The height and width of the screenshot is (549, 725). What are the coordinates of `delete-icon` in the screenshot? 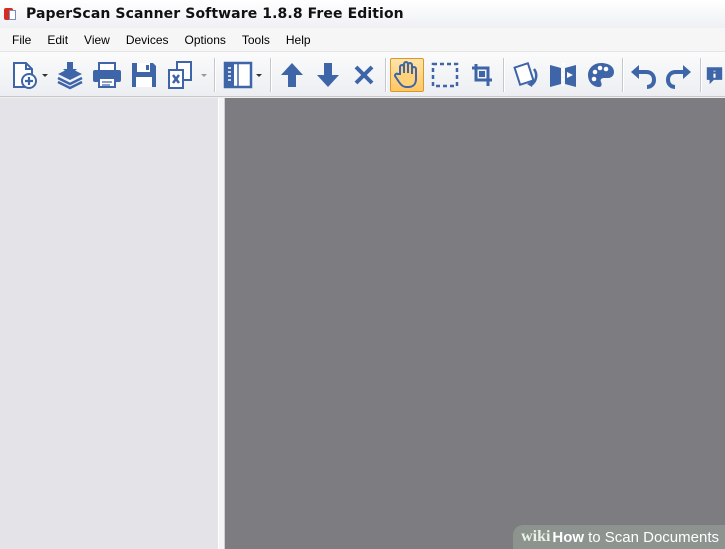 It's located at (364, 75).